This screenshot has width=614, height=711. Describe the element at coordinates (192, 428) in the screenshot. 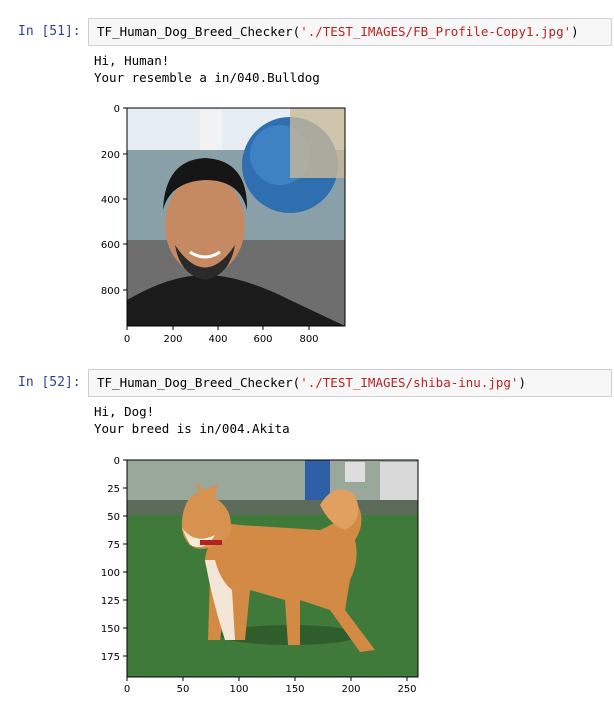

I see `output-result: Your breed is in/004.Akita` at that location.